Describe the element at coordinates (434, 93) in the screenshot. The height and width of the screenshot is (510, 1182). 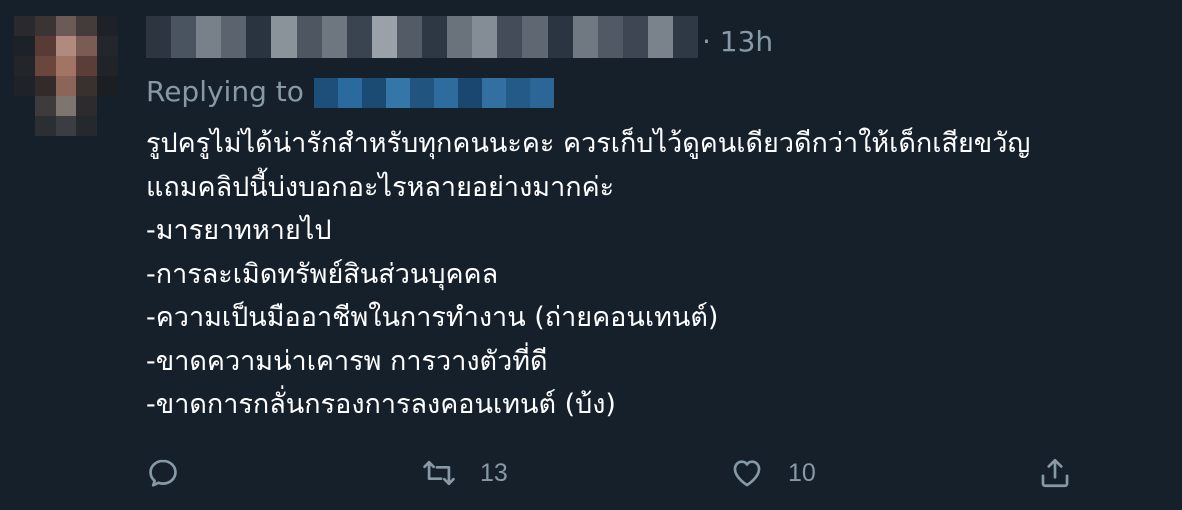
I see `reply-handle-redacted` at that location.